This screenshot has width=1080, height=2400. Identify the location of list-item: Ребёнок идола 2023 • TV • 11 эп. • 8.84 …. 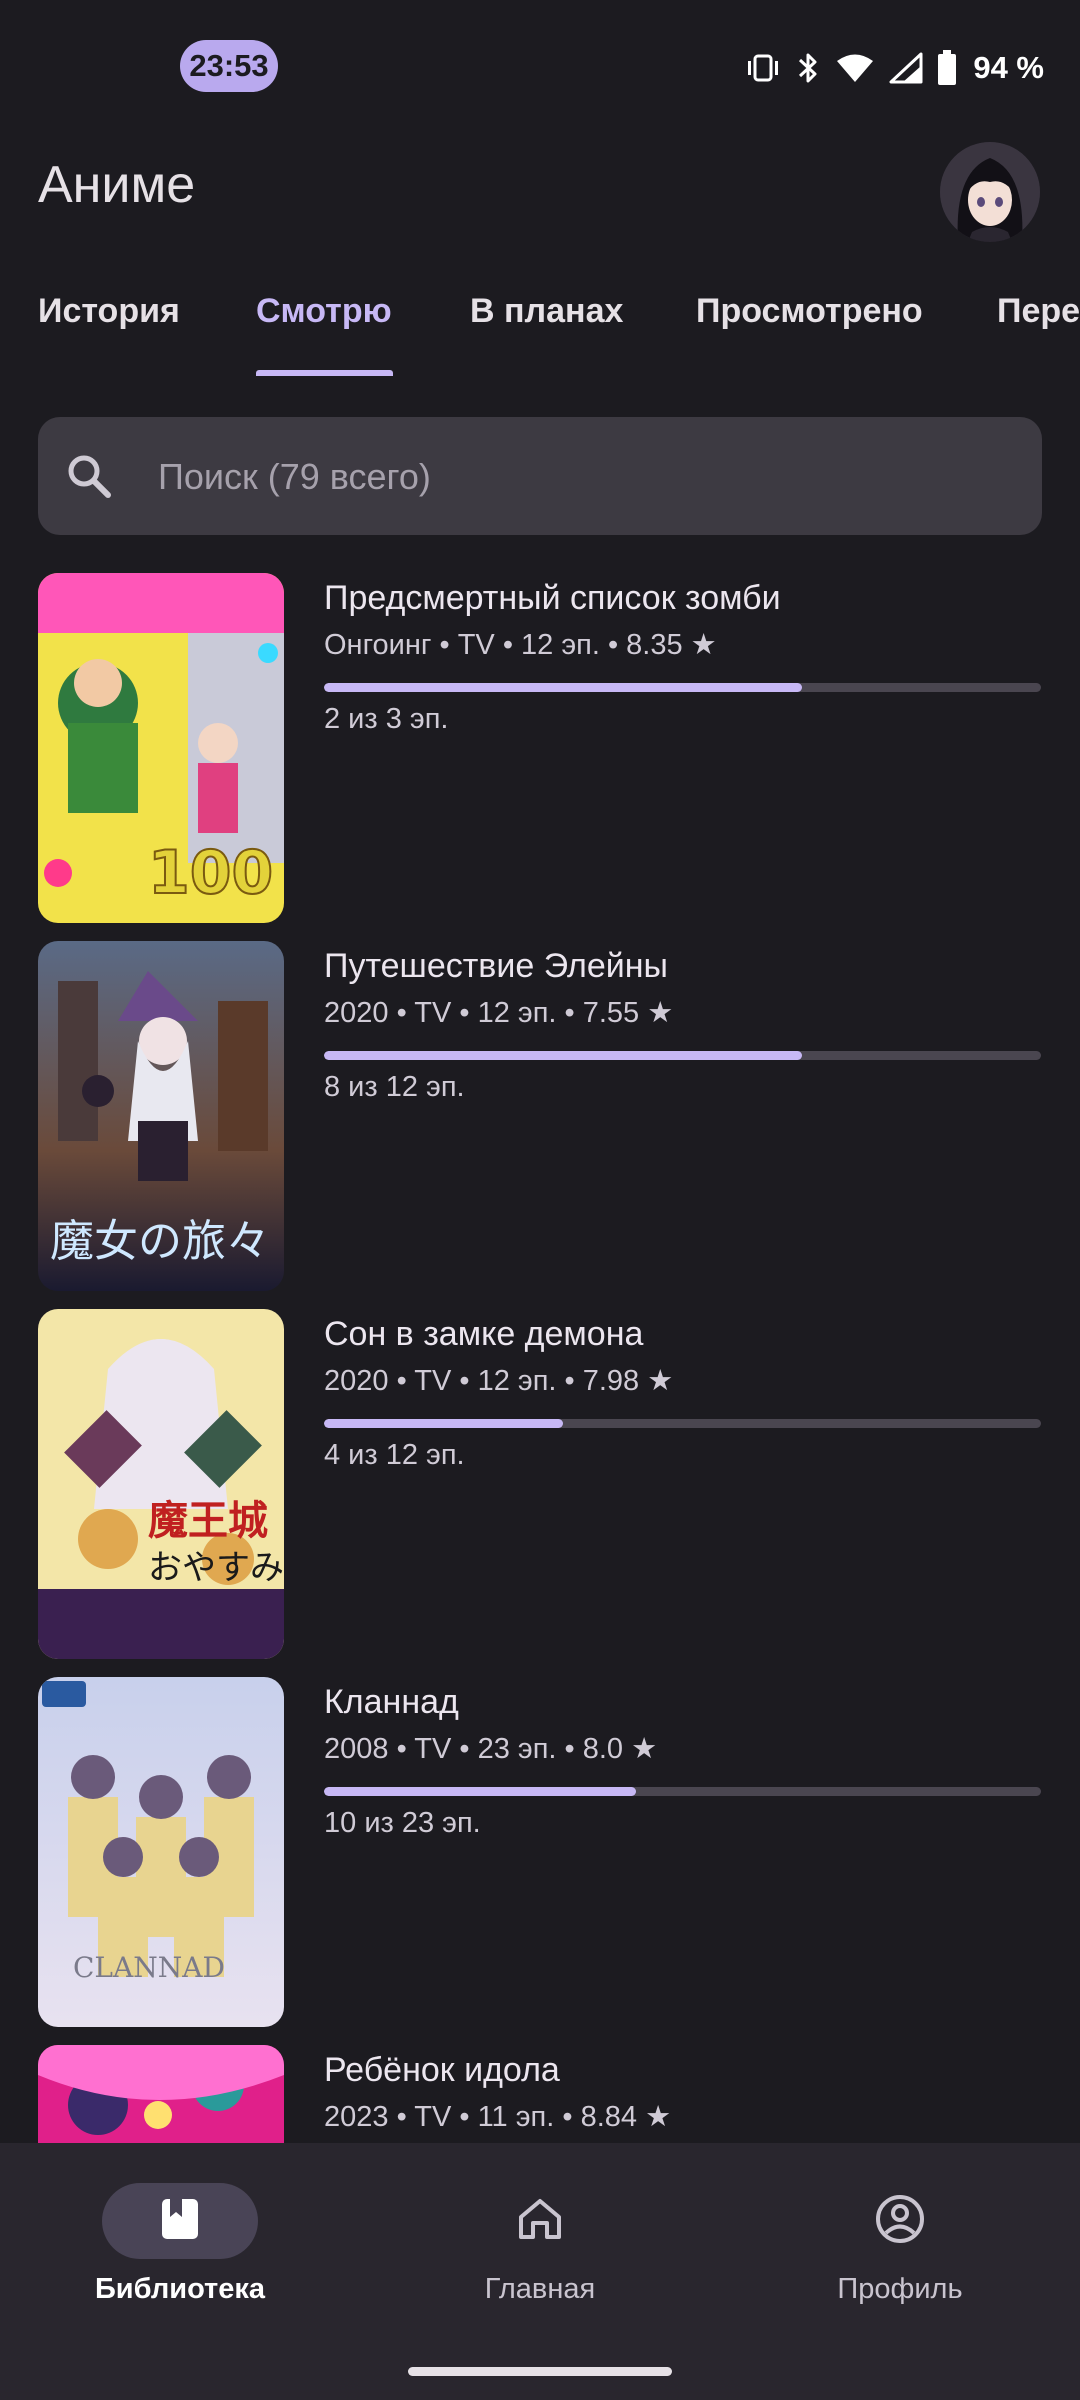
(540, 2094).